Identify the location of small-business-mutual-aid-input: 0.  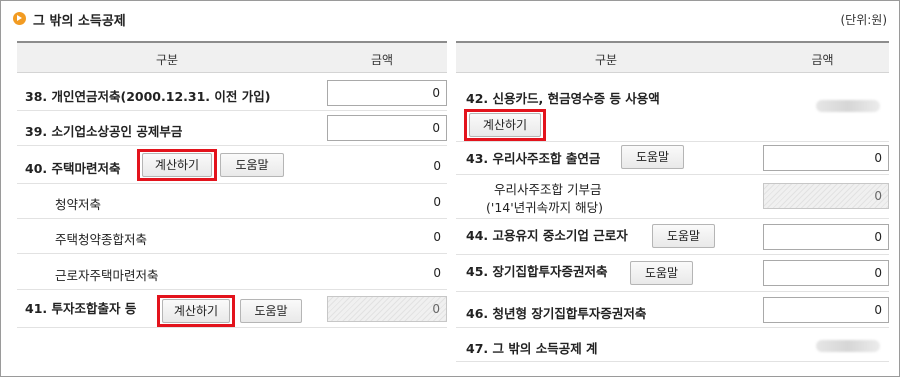
(387, 128).